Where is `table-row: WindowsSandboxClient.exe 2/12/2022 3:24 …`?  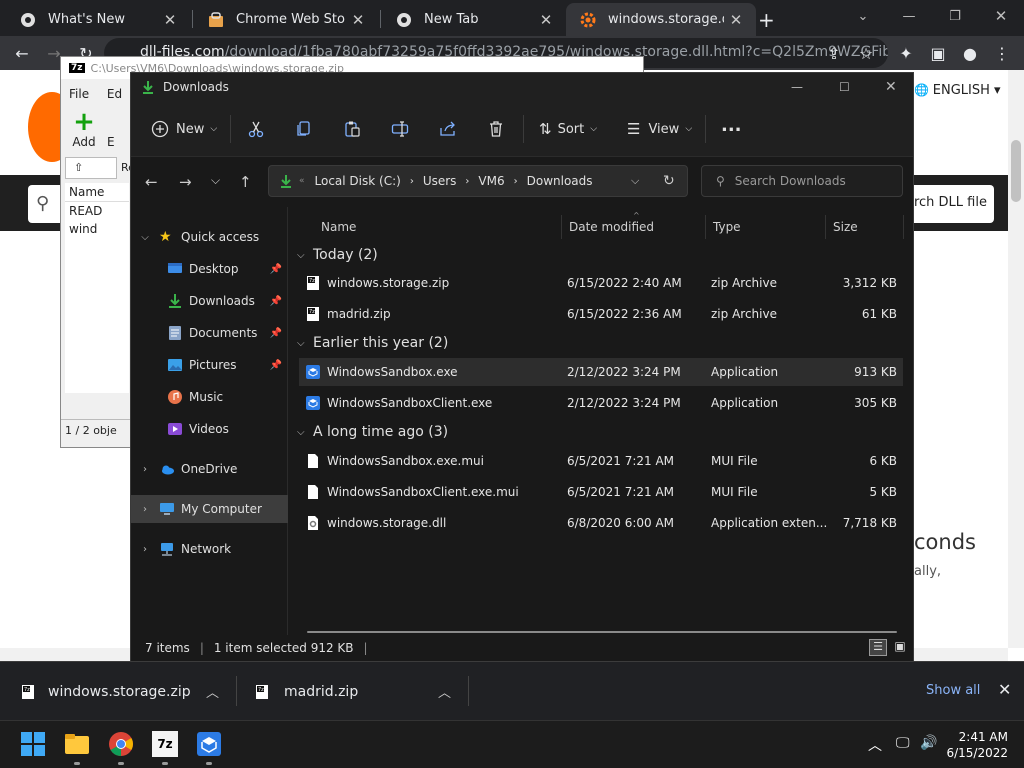
table-row: WindowsSandboxClient.exe 2/12/2022 3:24 … is located at coordinates (601, 403).